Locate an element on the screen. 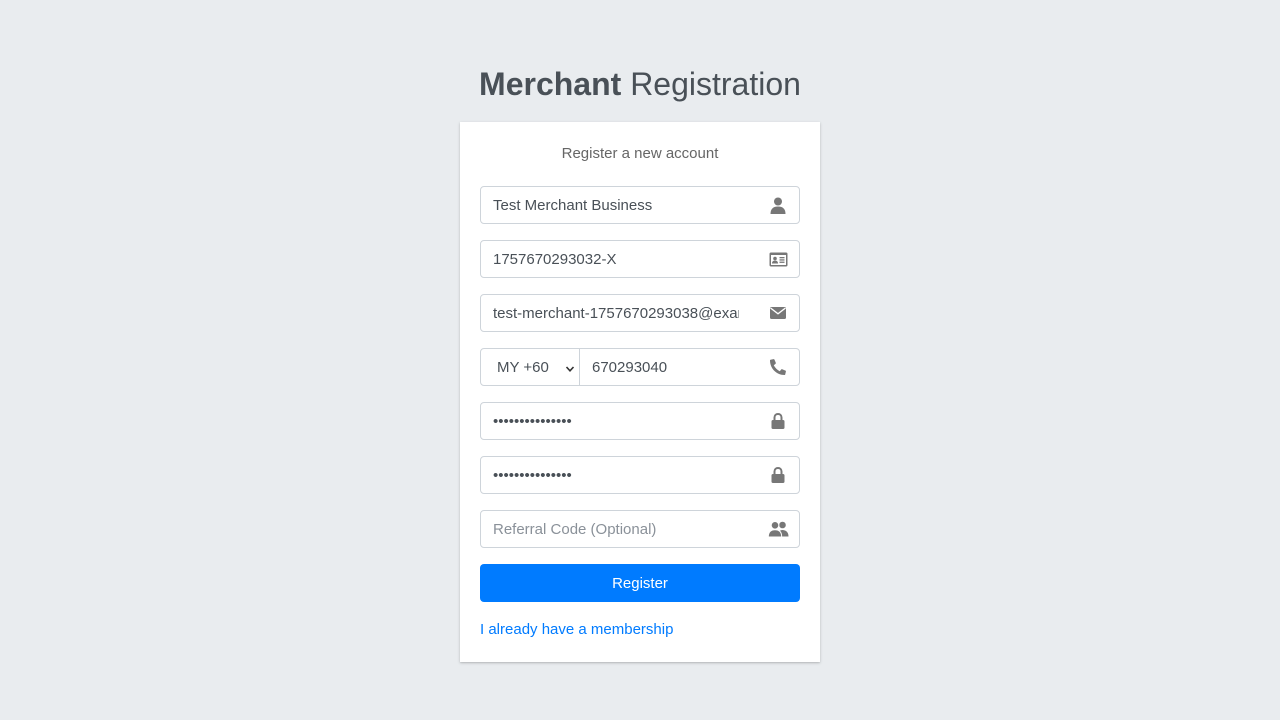 Image resolution: width=1280 pixels, height=720 pixels. register-button: Register is located at coordinates (640, 583).